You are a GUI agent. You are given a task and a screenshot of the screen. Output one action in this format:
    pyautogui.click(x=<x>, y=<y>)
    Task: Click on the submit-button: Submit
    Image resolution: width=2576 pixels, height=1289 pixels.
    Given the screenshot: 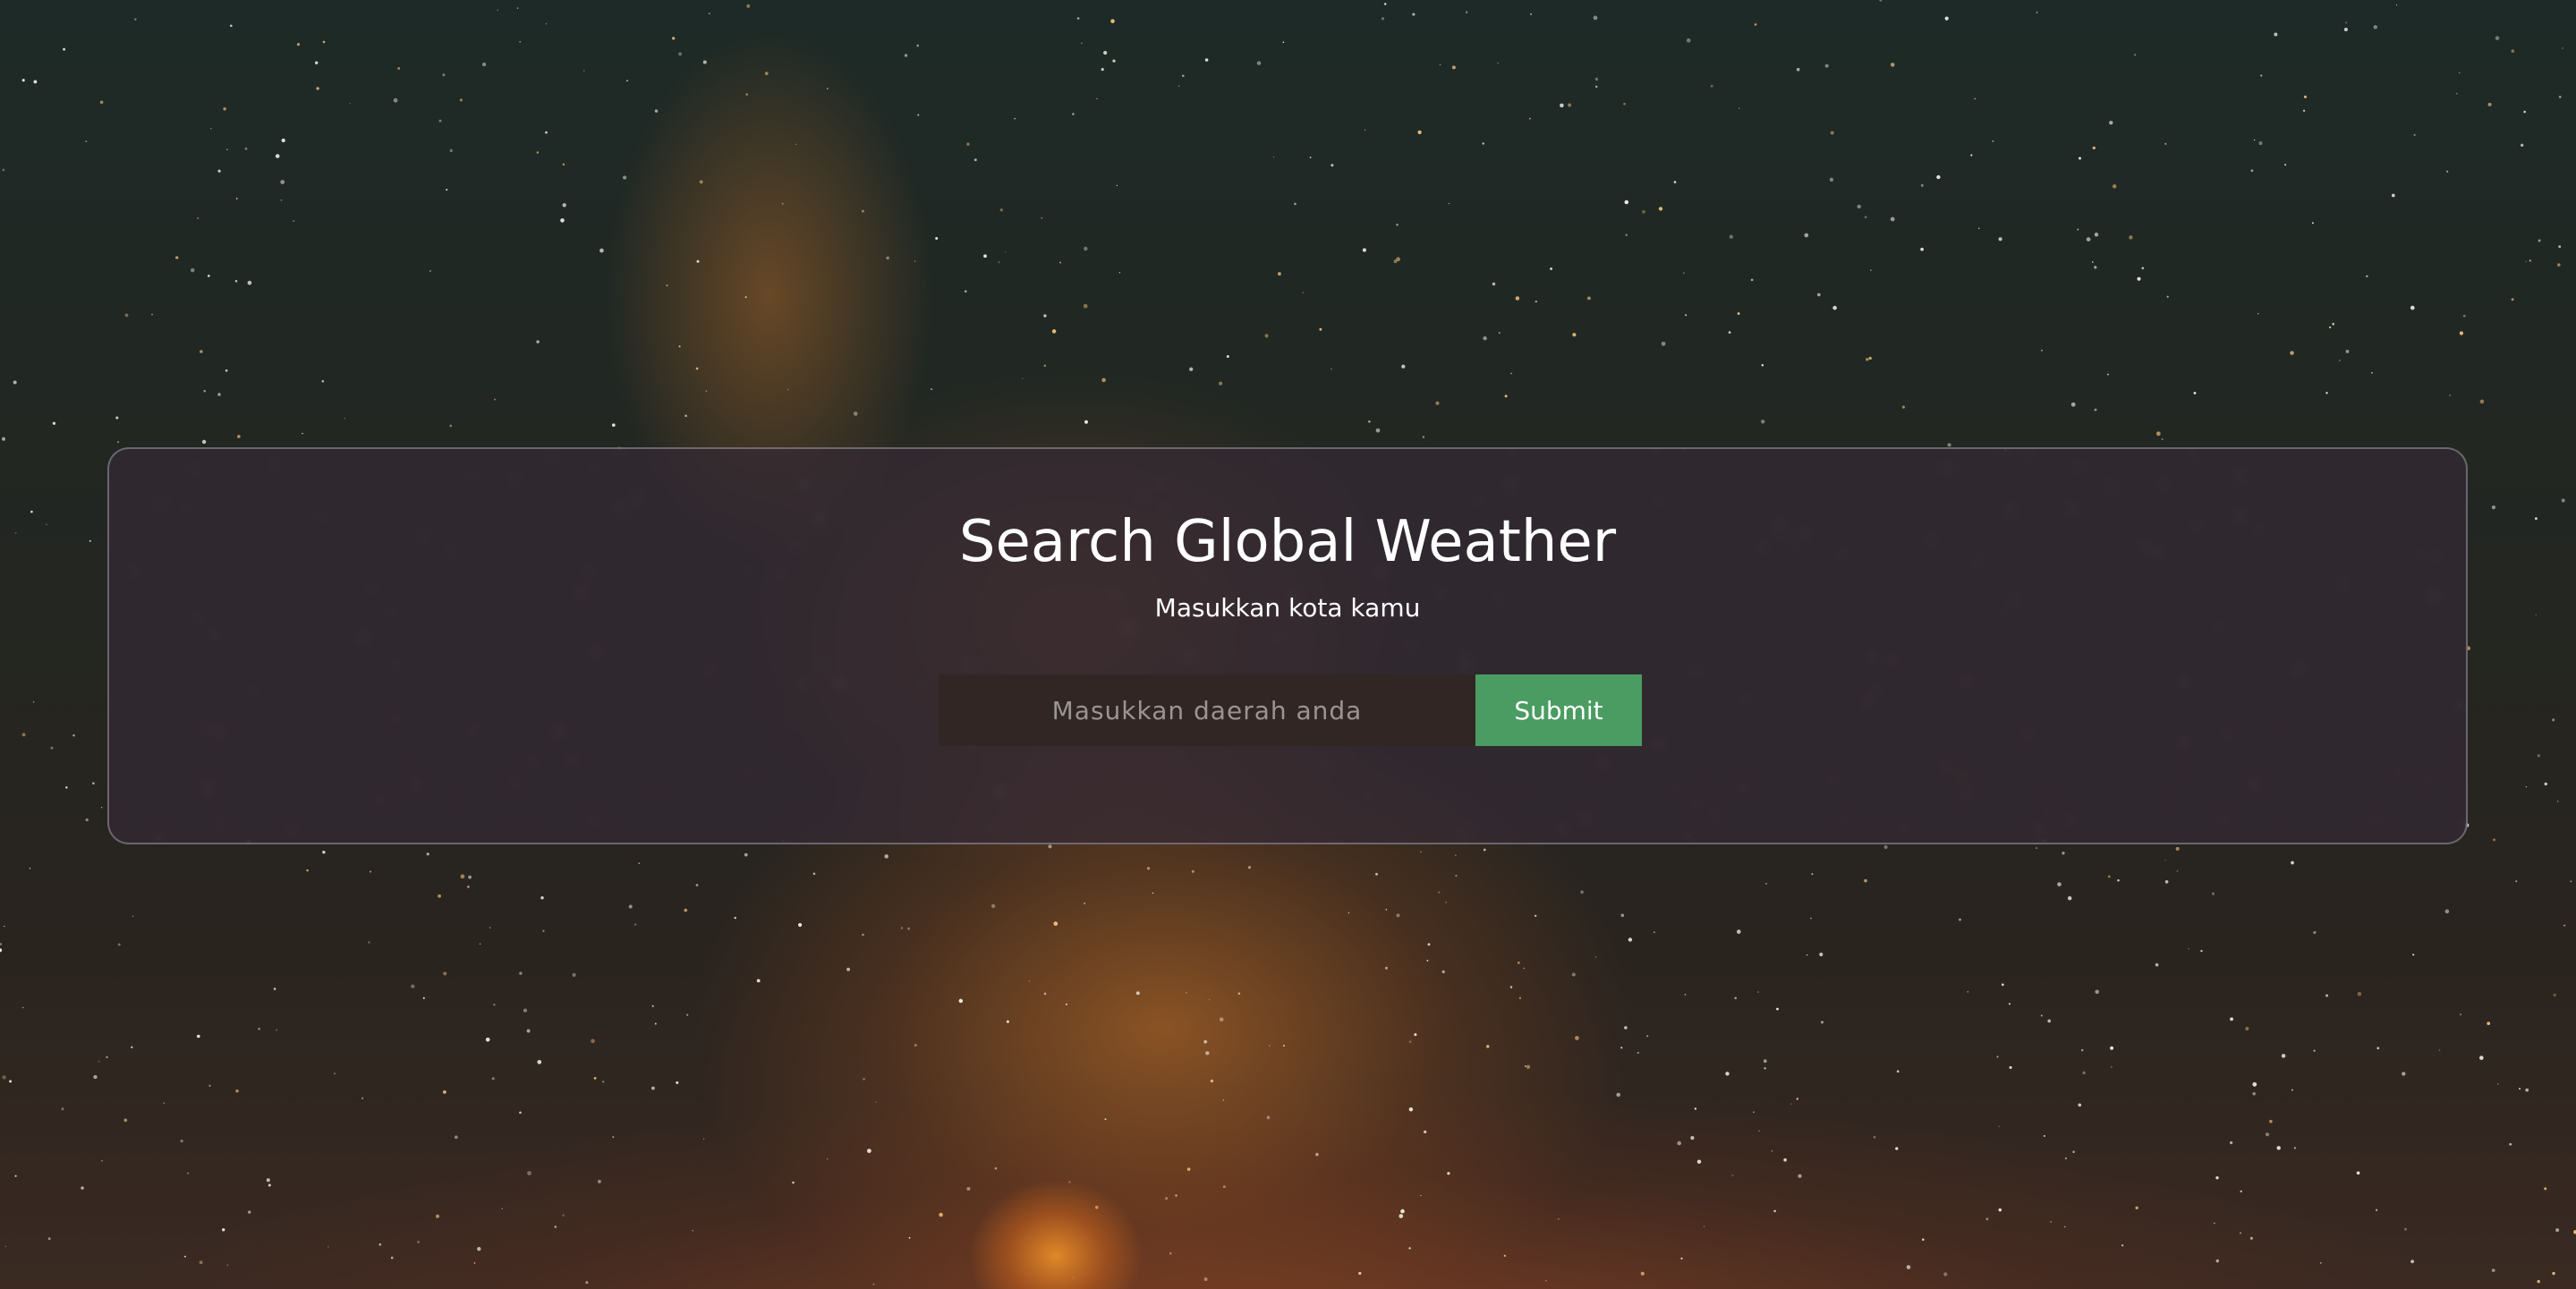 What is the action you would take?
    pyautogui.click(x=1558, y=710)
    